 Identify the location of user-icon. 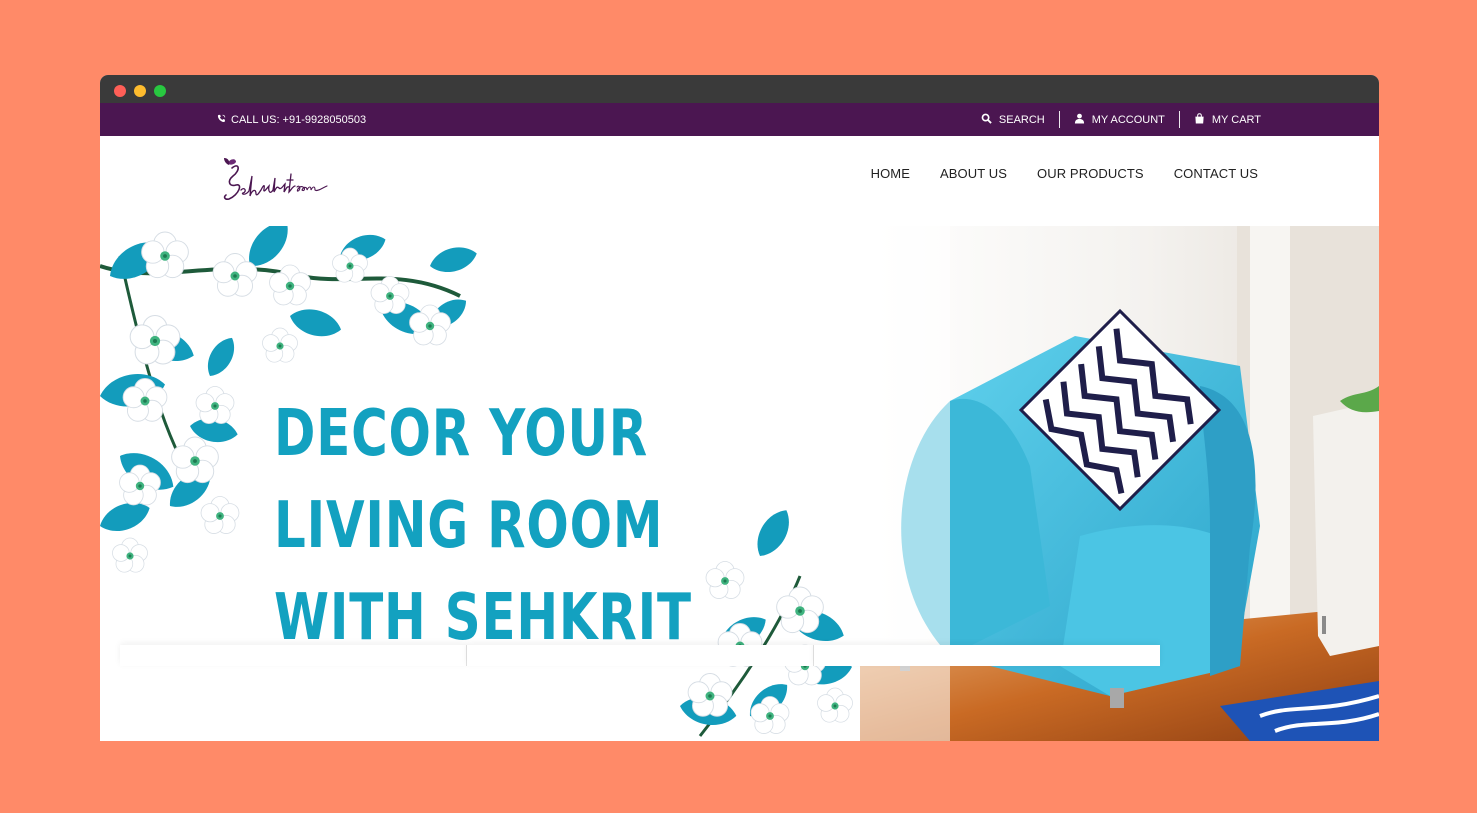
(1079, 120).